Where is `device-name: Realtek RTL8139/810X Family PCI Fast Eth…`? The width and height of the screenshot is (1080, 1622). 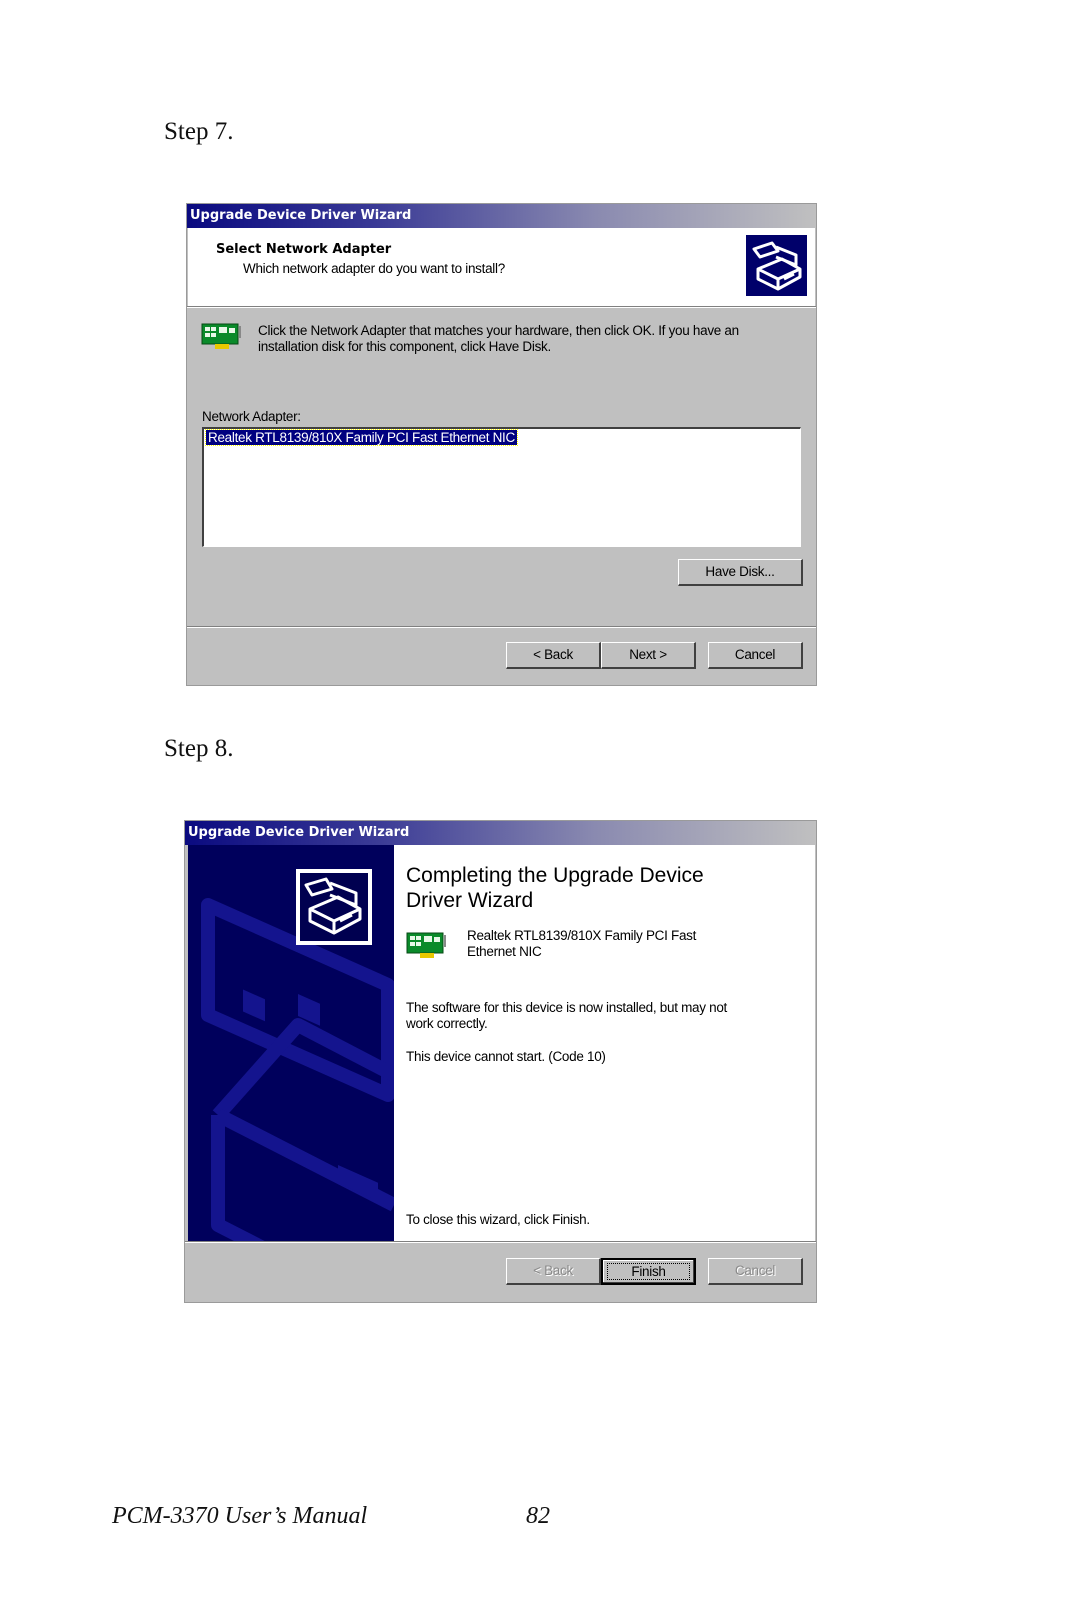
device-name: Realtek RTL8139/810X Family PCI Fast Eth… is located at coordinates (582, 943).